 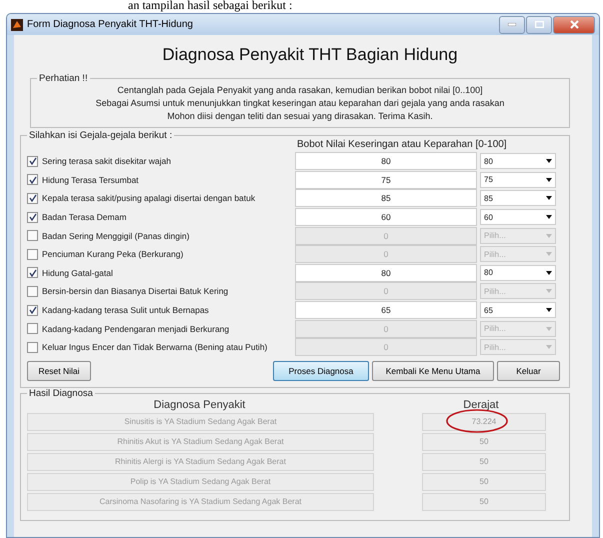 I want to click on maximize-button, so click(x=539, y=25).